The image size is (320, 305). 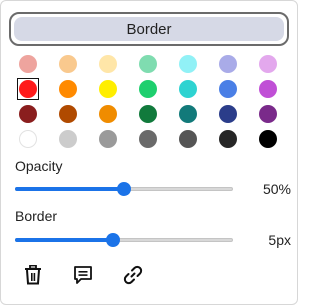 I want to click on border-slider-fill, so click(x=64, y=240).